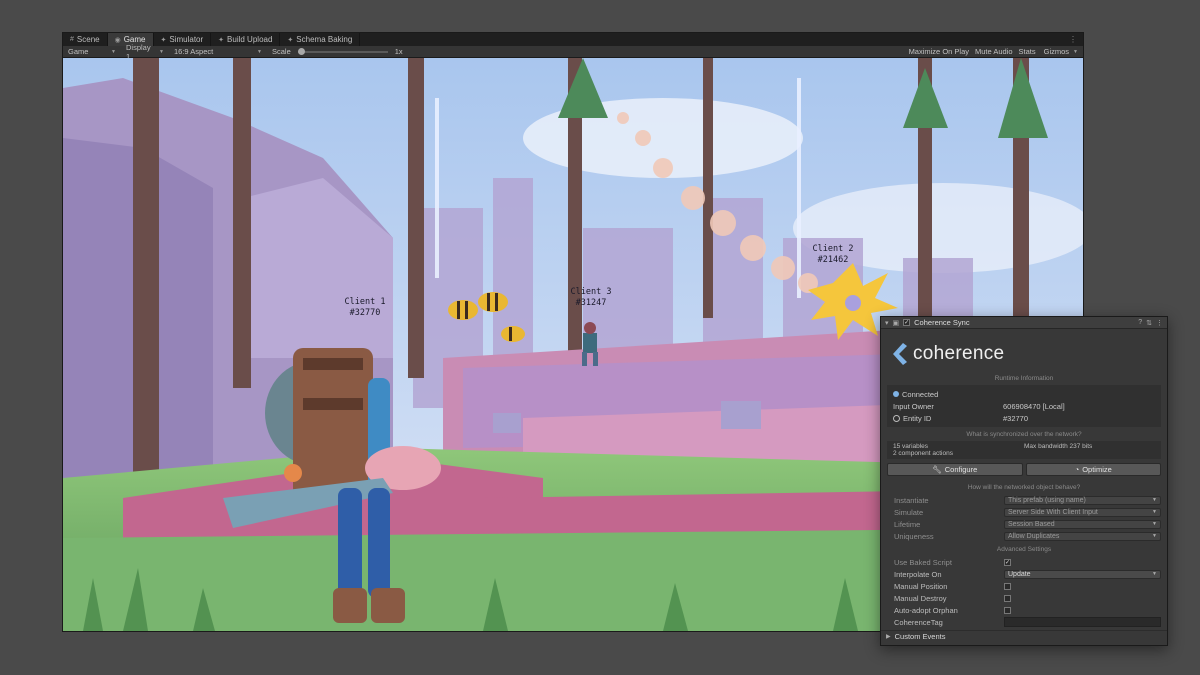 The image size is (1200, 675). I want to click on enabled-checkbox: ✓, so click(907, 322).